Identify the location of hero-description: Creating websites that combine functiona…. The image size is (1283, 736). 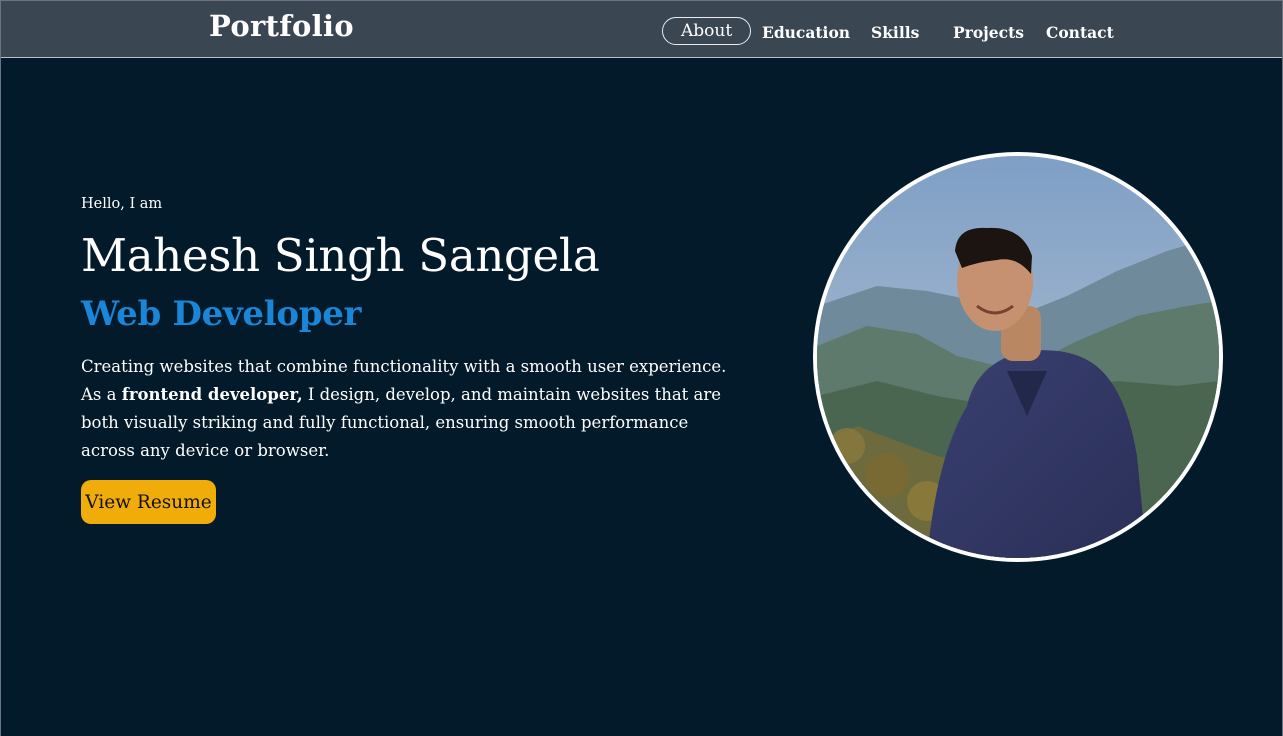
(406, 409).